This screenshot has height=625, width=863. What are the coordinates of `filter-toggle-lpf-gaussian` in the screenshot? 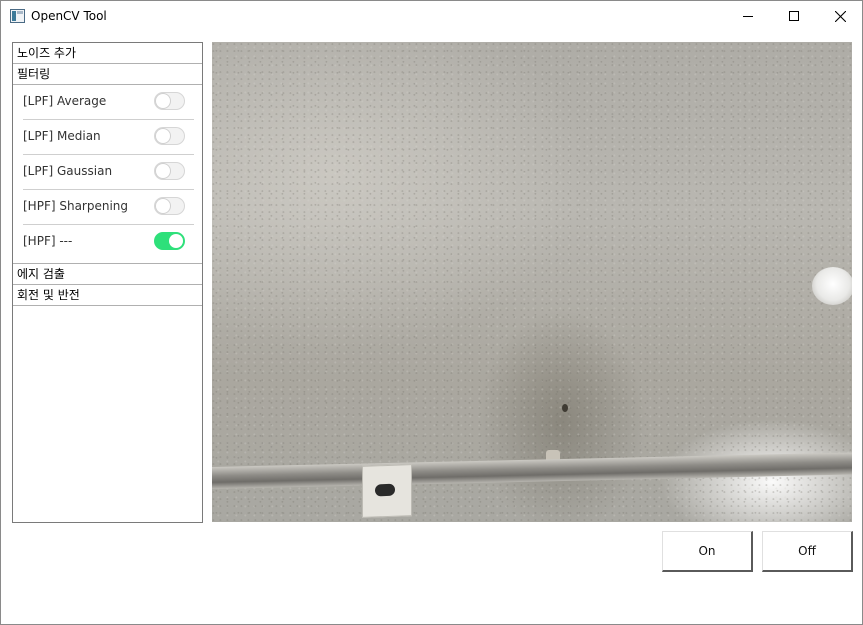 It's located at (169, 171).